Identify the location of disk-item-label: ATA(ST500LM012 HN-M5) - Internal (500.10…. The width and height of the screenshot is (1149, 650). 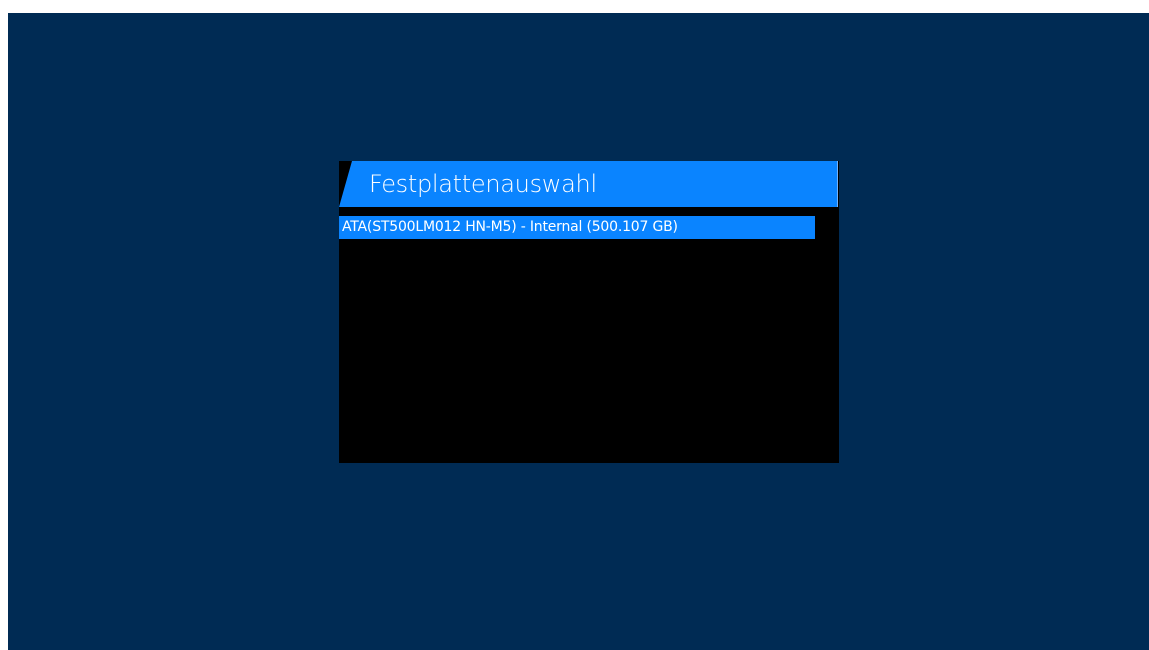
(510, 227).